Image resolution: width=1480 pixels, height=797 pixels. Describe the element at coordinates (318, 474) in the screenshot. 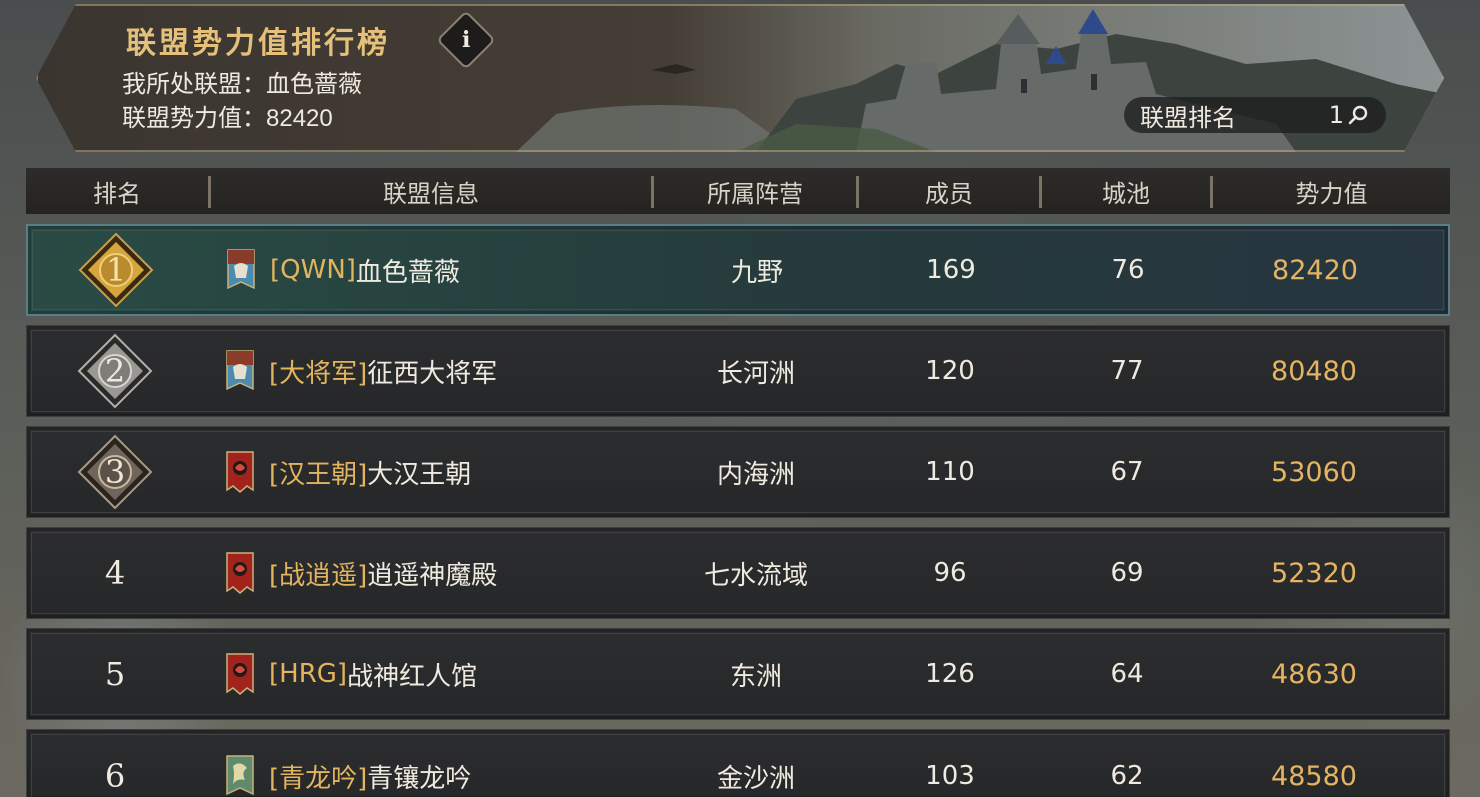

I see `alliance-tag: [汉王朝]` at that location.